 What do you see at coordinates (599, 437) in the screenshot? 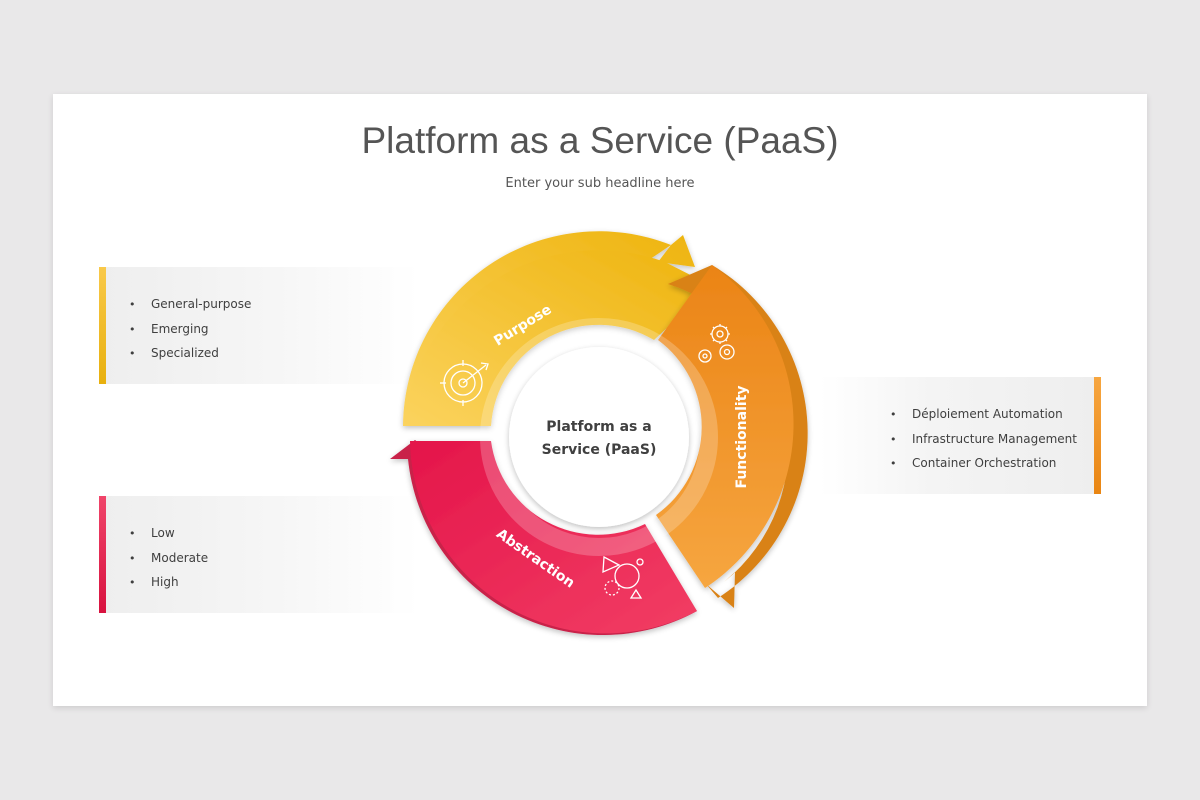
I see `center-circle` at bounding box center [599, 437].